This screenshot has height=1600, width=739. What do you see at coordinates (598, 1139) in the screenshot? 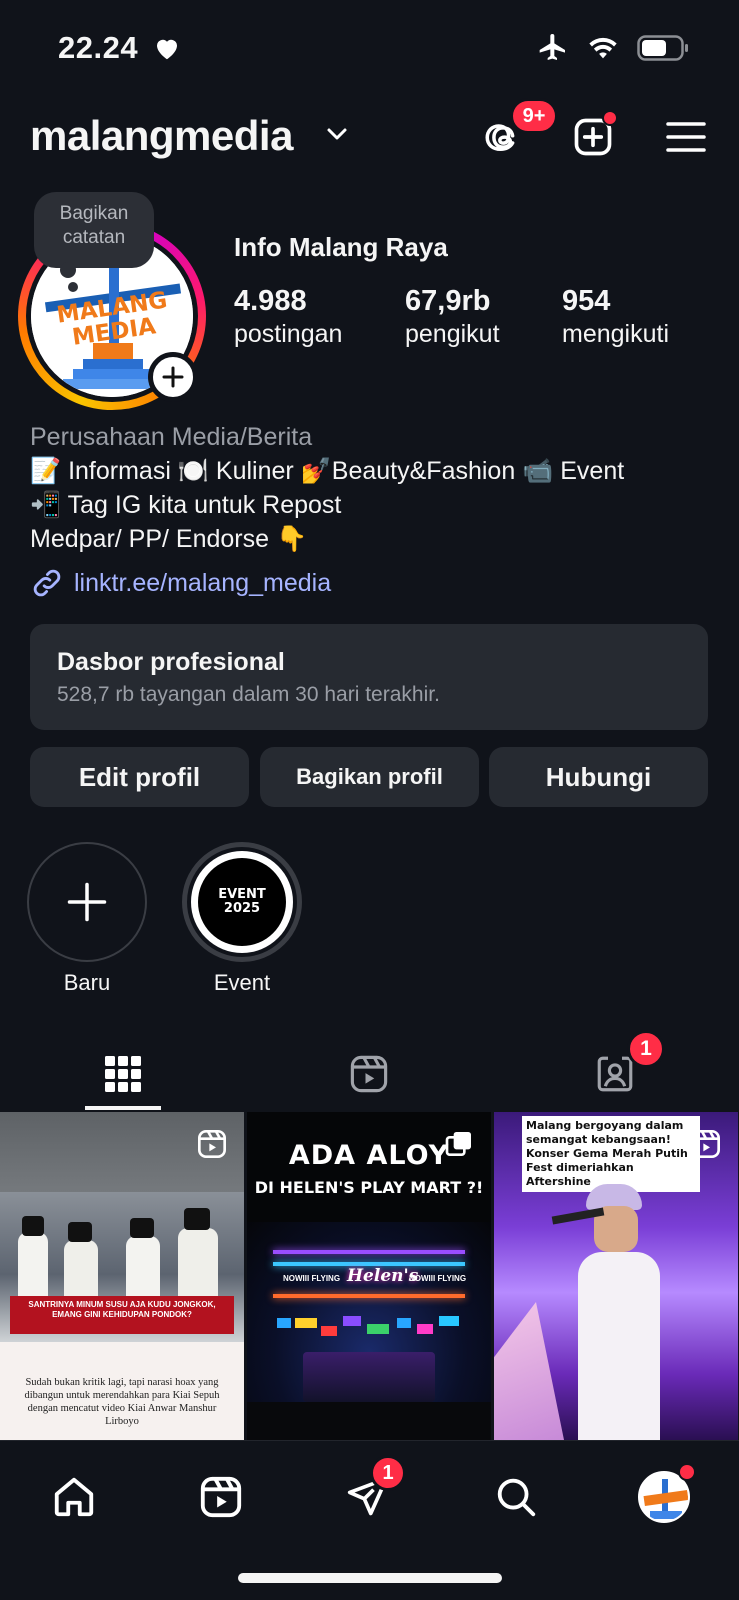
I see `post-caption-line: semangat kebangsaan!` at bounding box center [598, 1139].